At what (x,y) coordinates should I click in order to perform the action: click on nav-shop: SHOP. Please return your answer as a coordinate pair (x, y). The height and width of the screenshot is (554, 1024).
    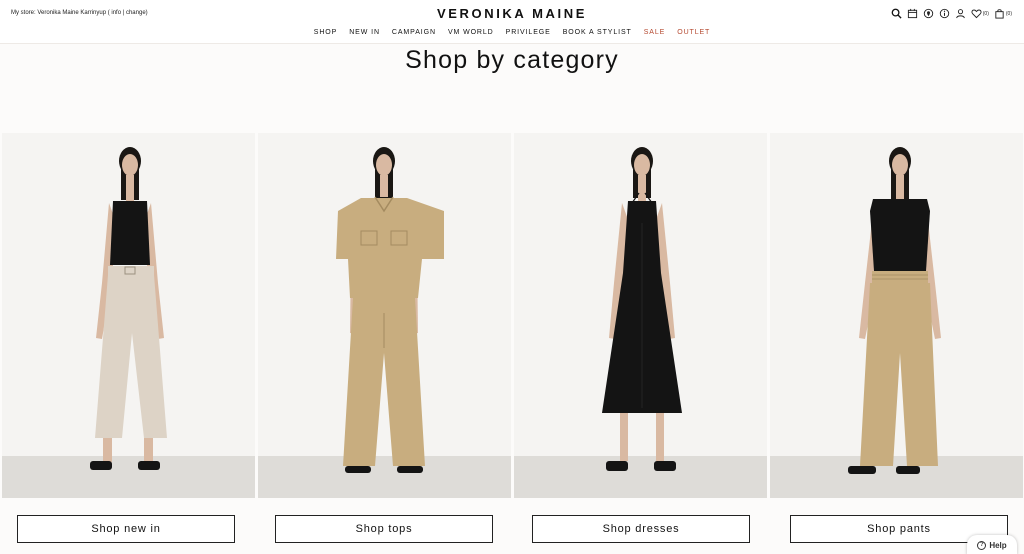
    Looking at the image, I should click on (325, 32).